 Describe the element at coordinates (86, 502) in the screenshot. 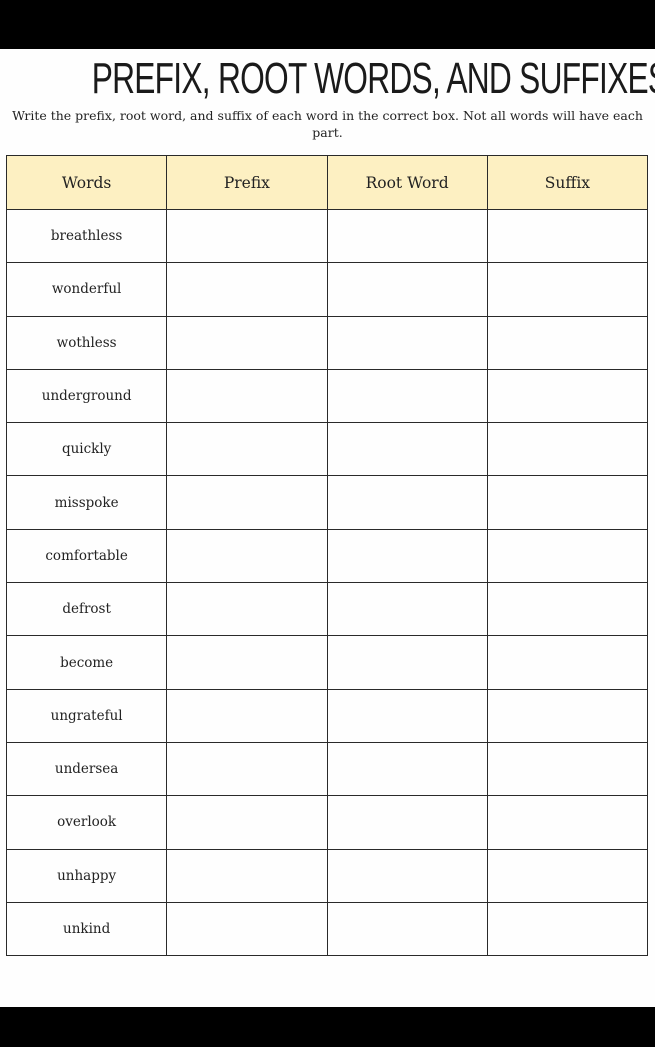

I see `word-cell: misspoke` at that location.